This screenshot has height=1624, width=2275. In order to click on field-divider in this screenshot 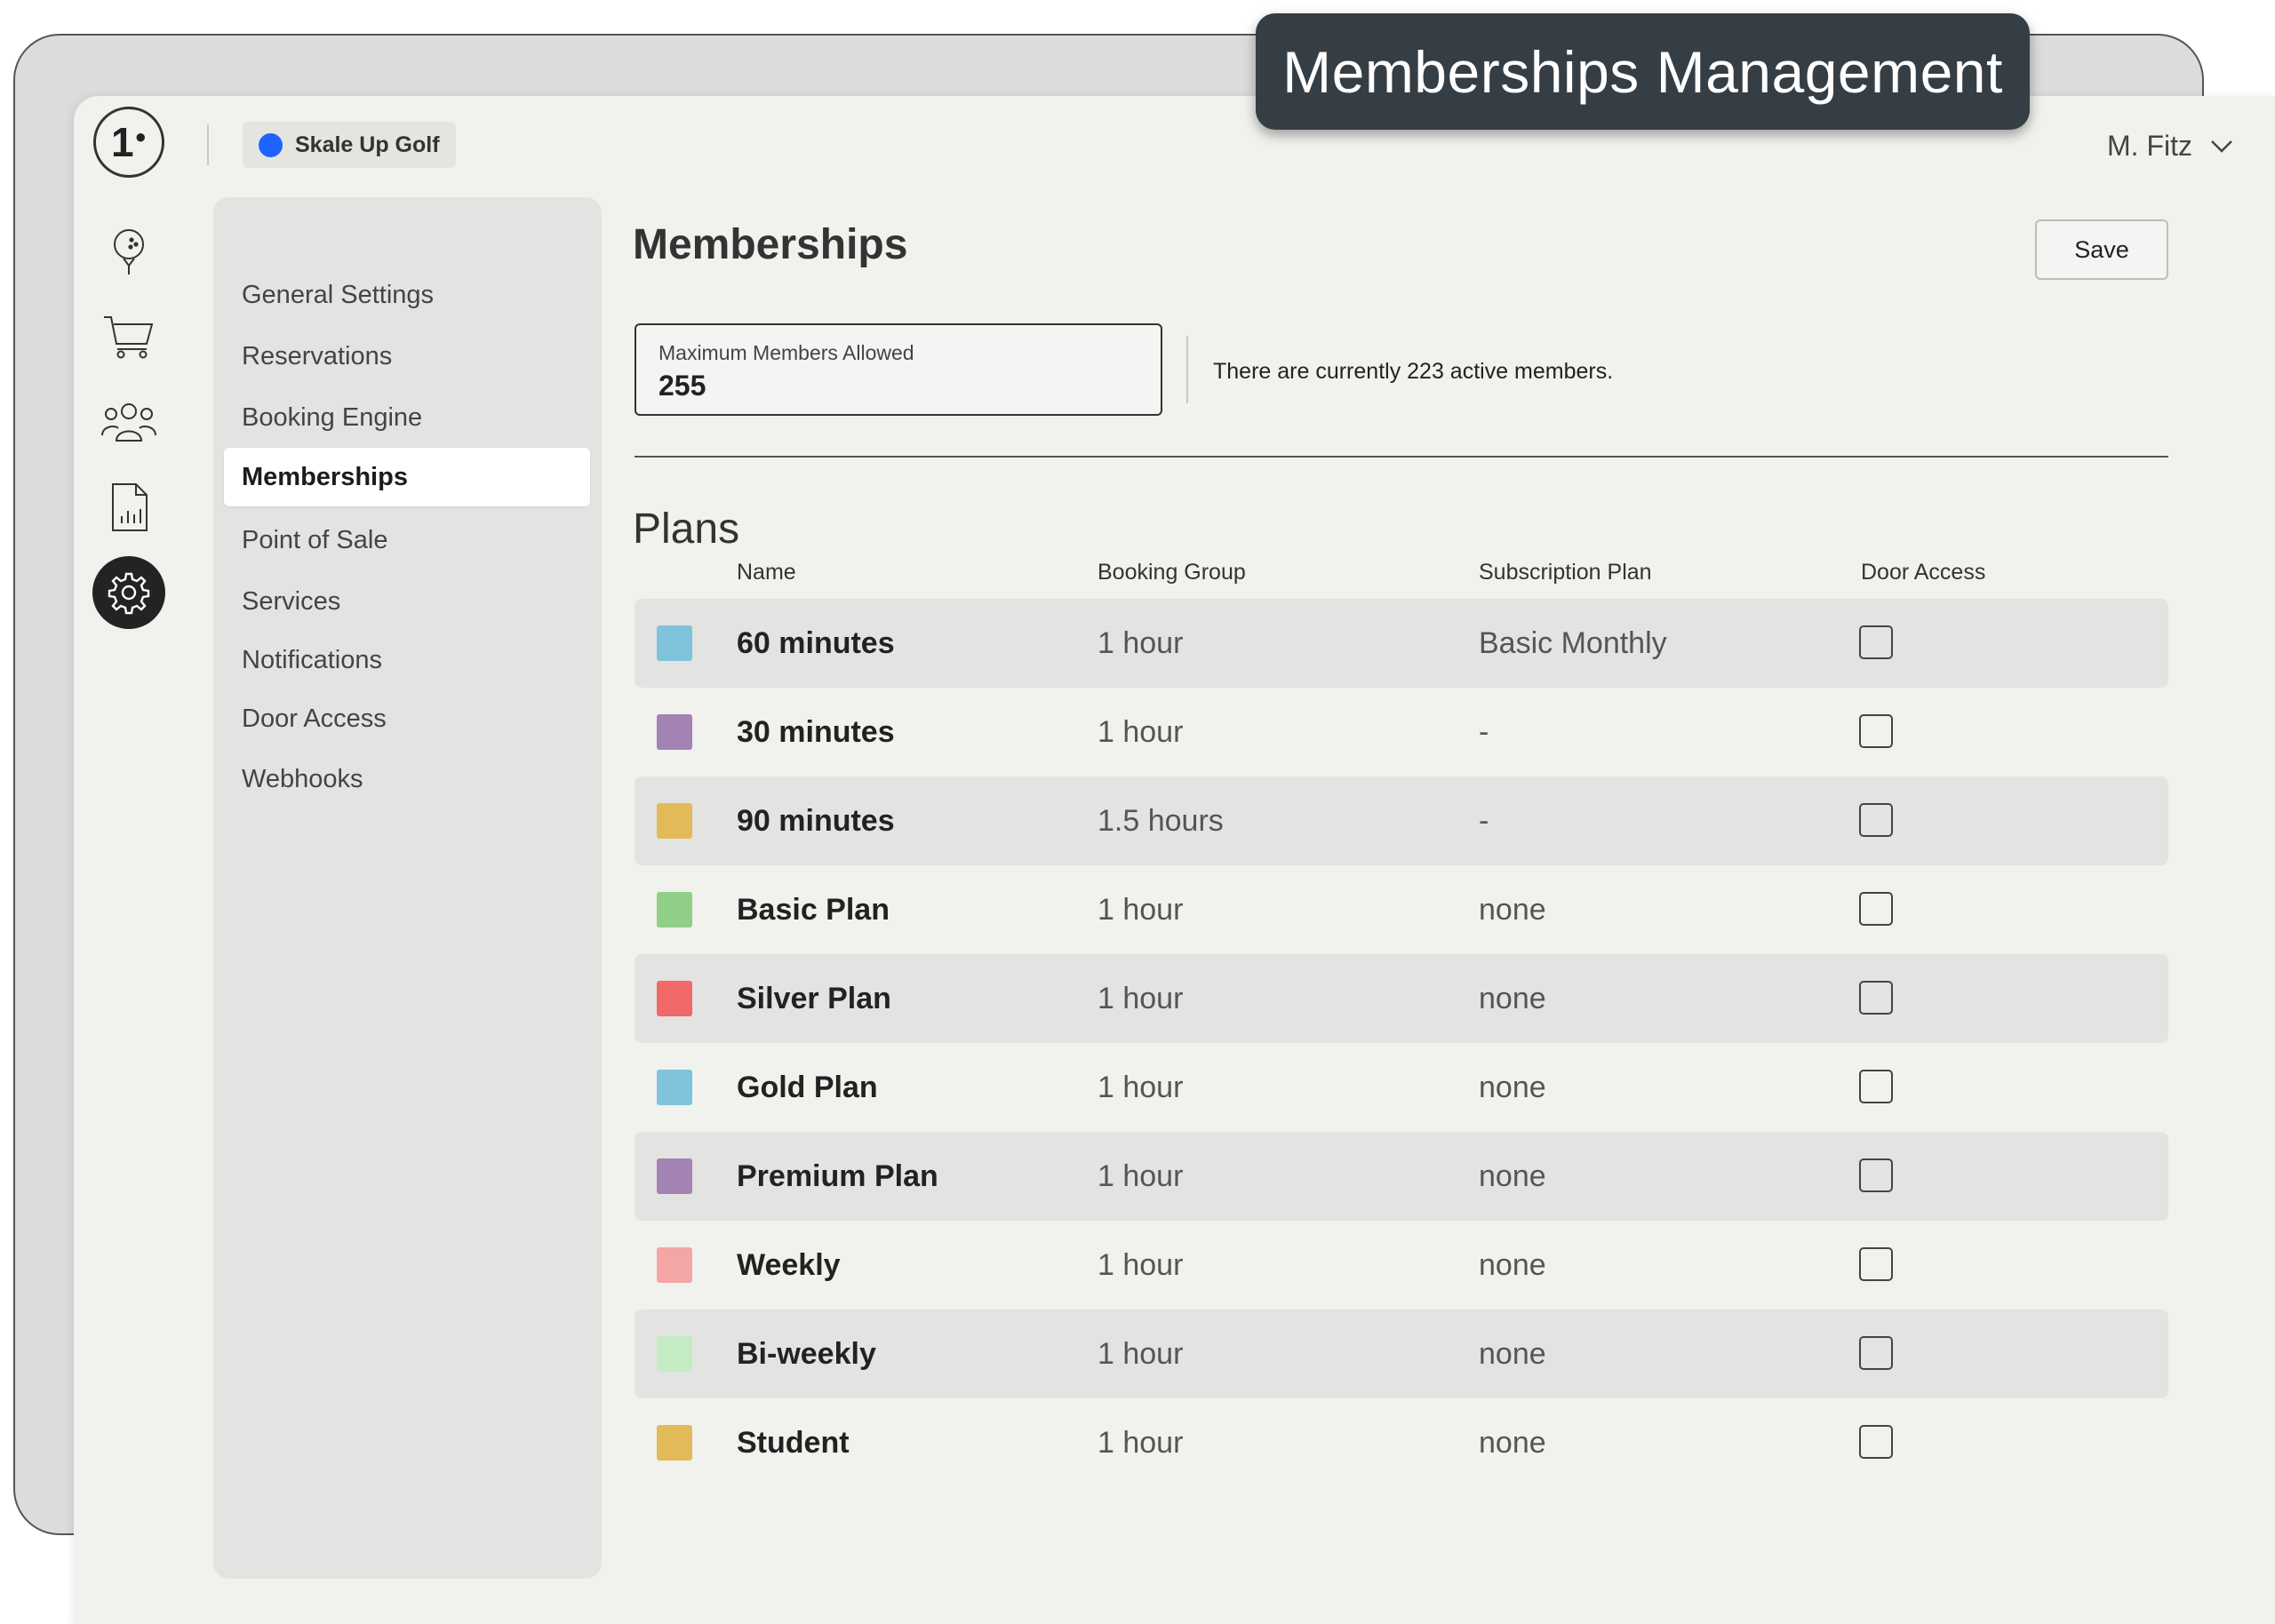, I will do `click(1187, 369)`.